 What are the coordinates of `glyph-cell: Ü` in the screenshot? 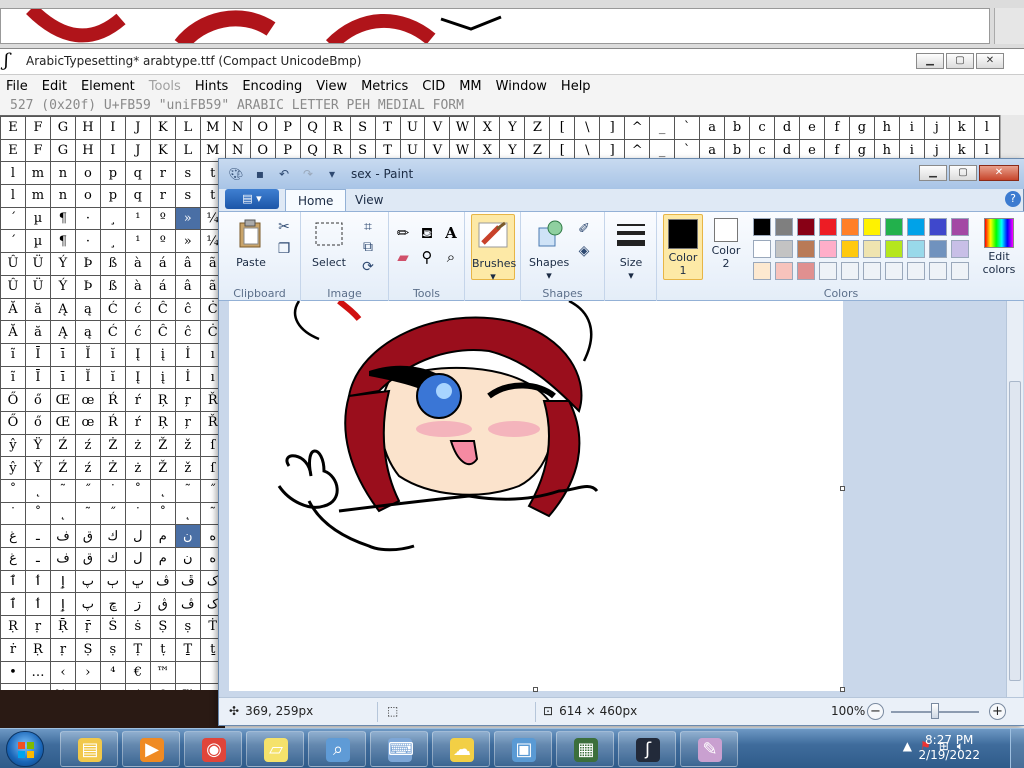 It's located at (37, 264).